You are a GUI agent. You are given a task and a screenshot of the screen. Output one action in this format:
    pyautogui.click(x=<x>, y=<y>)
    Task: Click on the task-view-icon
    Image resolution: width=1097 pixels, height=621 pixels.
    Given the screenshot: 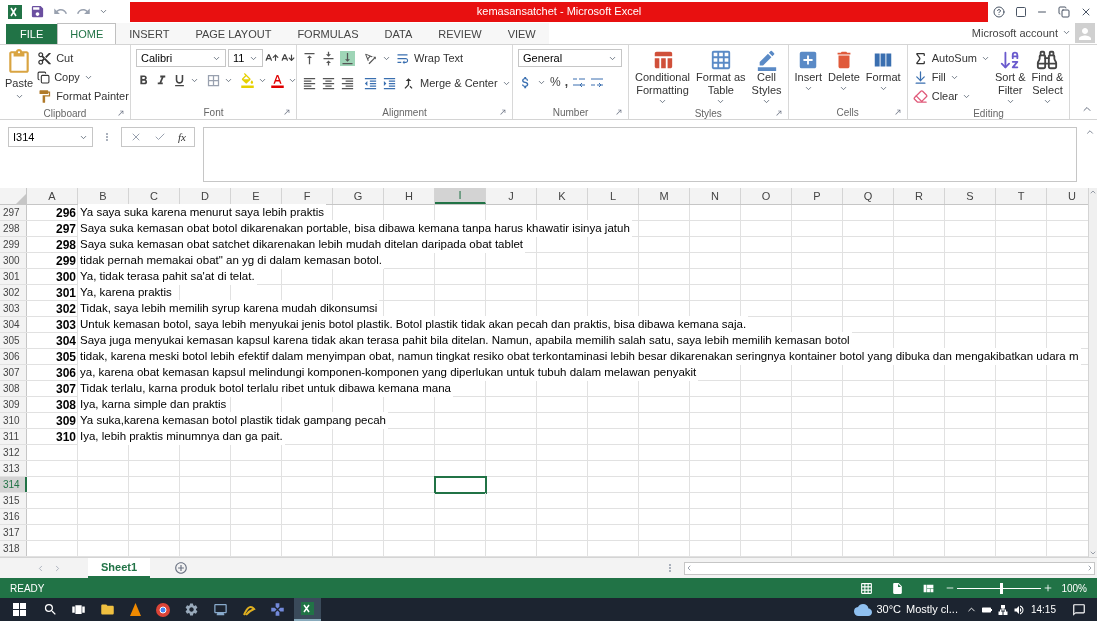 What is the action you would take?
    pyautogui.click(x=78, y=609)
    